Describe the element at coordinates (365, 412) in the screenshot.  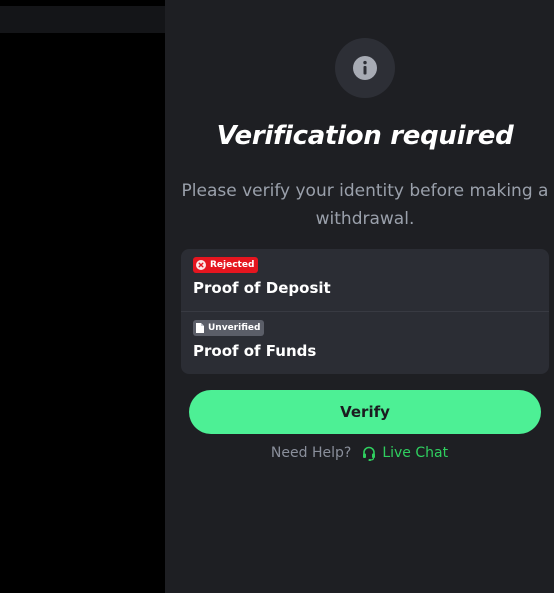
I see `verify-button: Verify` at that location.